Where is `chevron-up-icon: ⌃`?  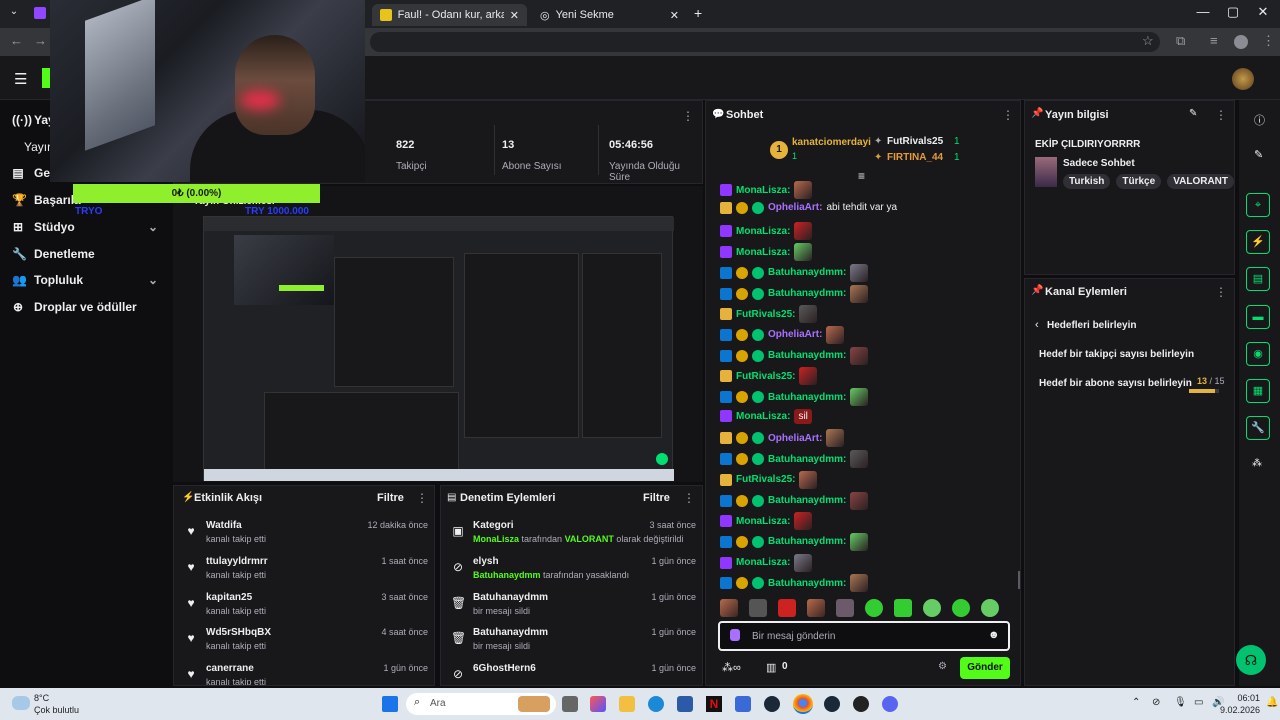 chevron-up-icon: ⌃ is located at coordinates (1136, 702).